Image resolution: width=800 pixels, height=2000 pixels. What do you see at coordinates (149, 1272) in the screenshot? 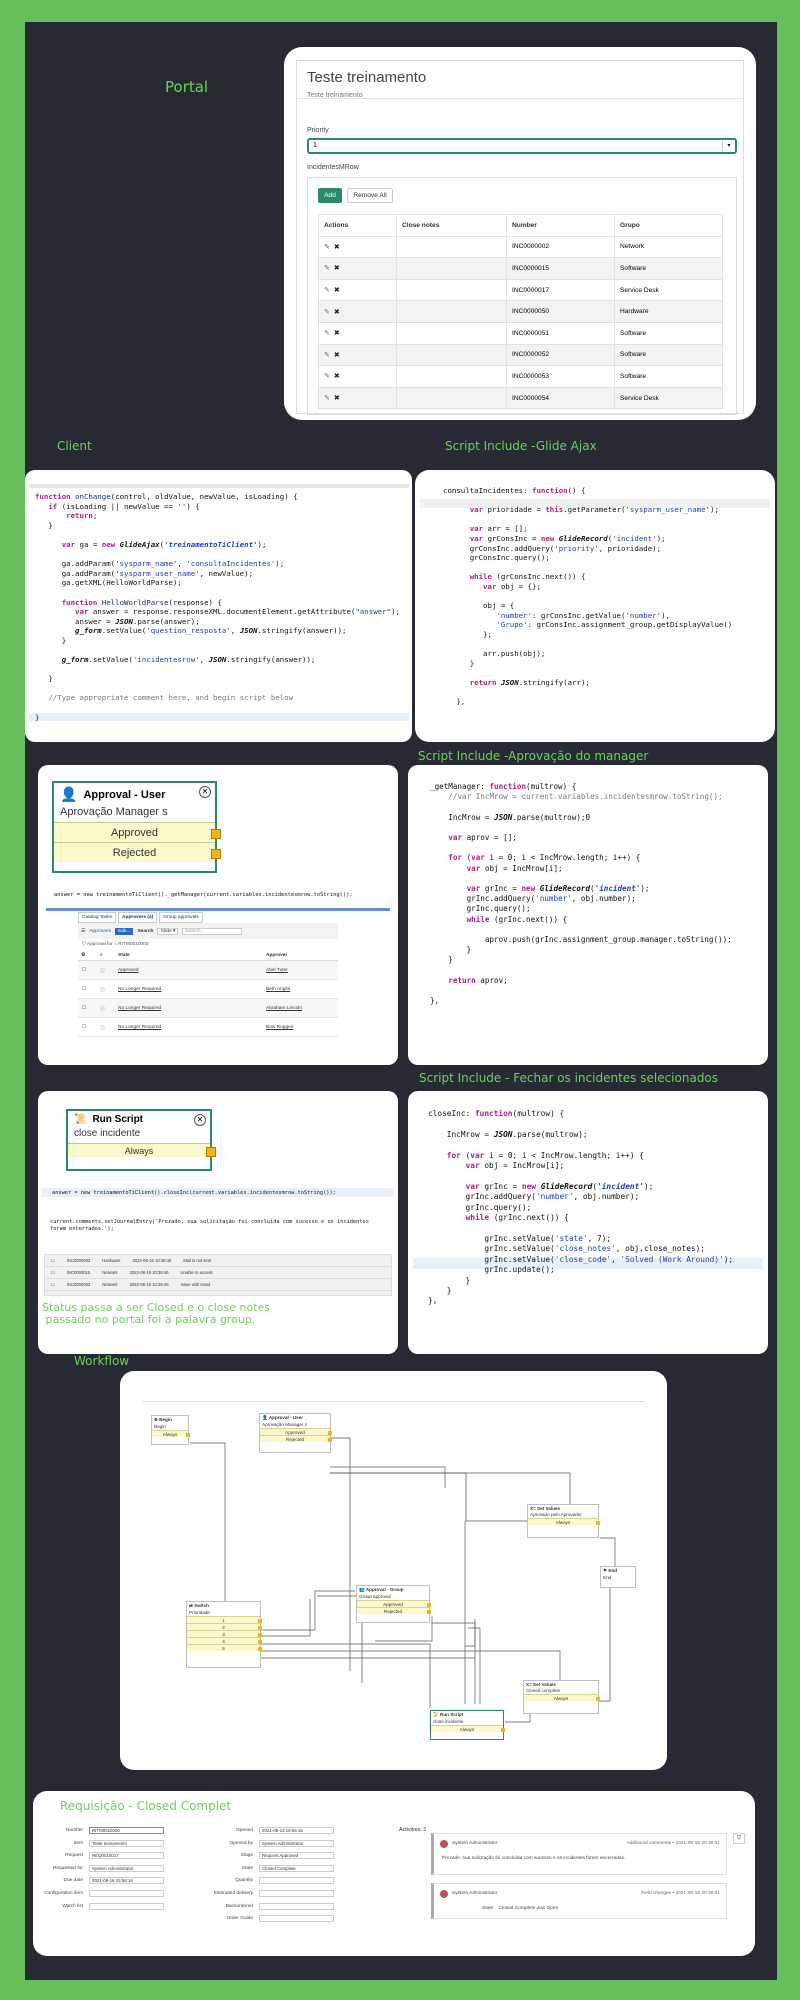
I see `cell: 2022-08-15 10:38:46` at bounding box center [149, 1272].